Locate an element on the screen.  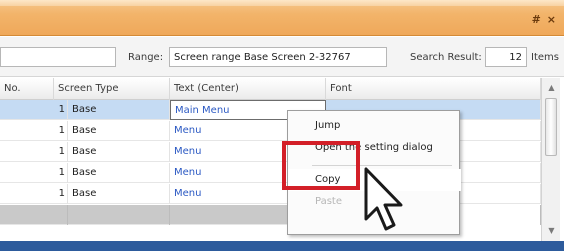
scroll-up-arrow-icon: ▲ is located at coordinates (551, 88).